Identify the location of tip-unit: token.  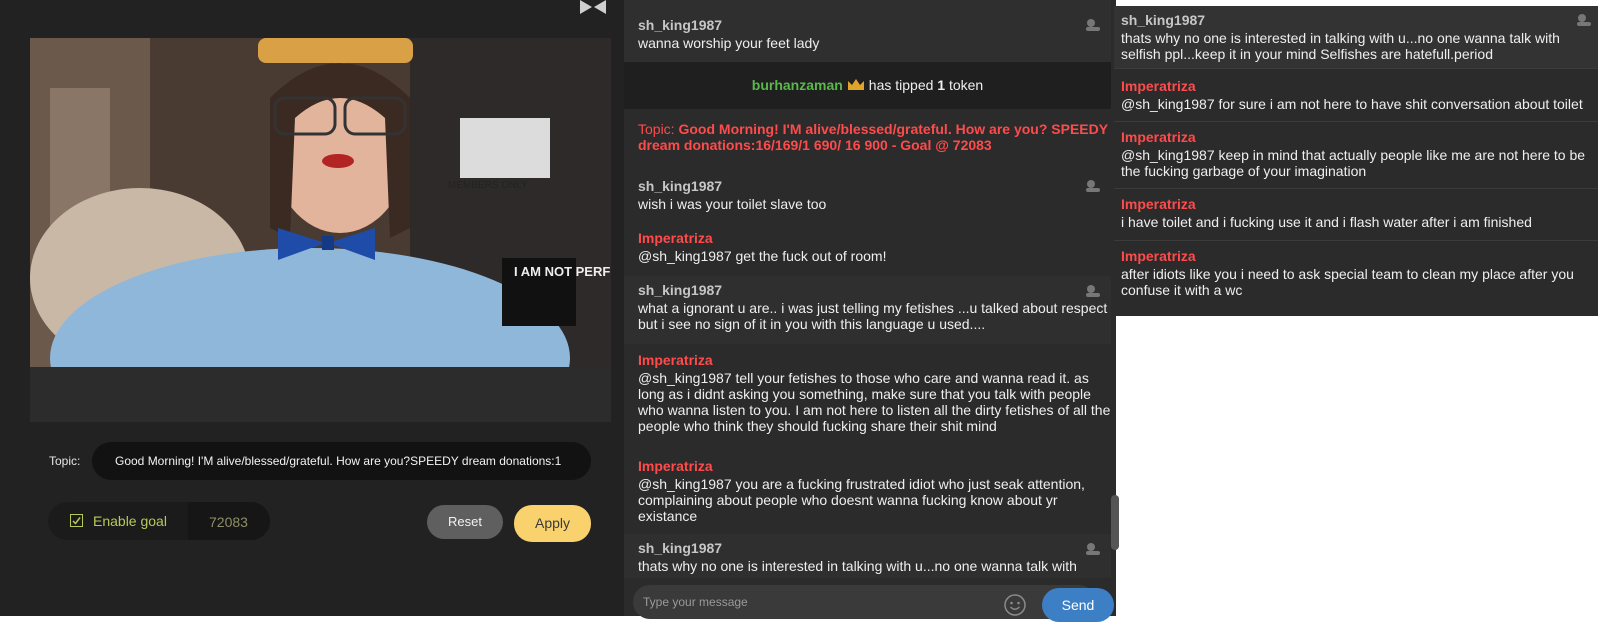
(966, 85).